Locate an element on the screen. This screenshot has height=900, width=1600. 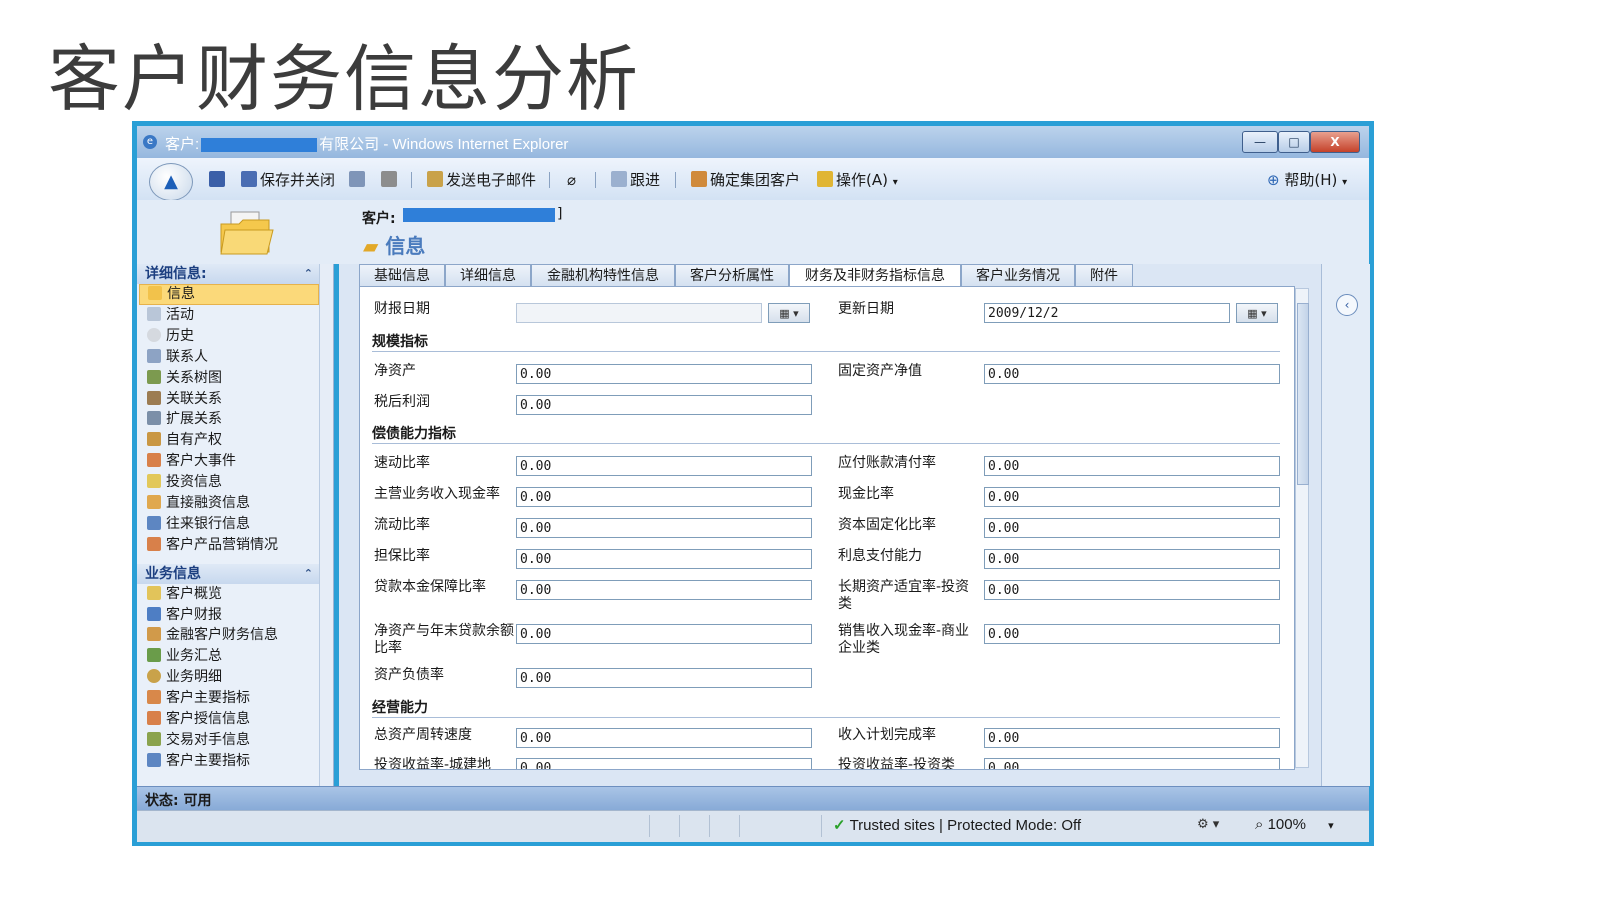
fixed-assets-input: 0.00 is located at coordinates (1132, 374).